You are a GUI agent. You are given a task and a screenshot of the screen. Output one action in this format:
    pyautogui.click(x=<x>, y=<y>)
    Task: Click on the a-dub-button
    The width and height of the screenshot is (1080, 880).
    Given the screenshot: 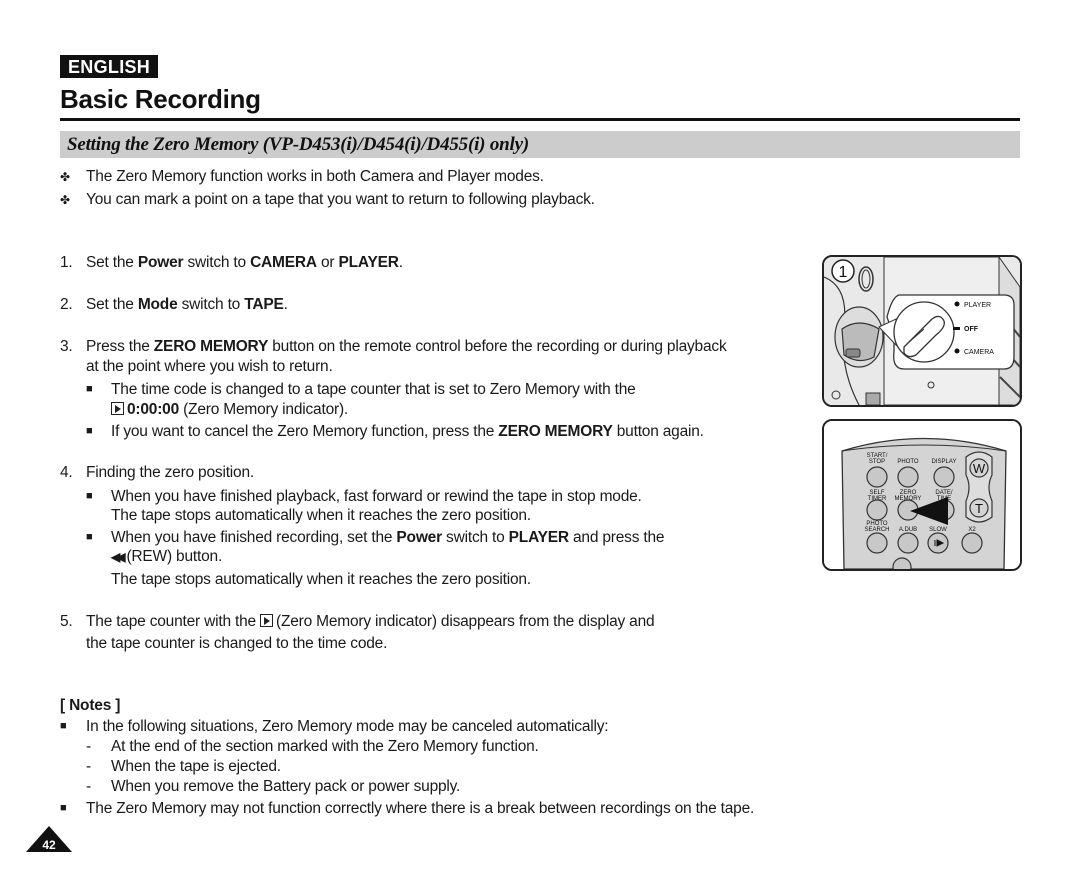 What is the action you would take?
    pyautogui.click(x=908, y=543)
    